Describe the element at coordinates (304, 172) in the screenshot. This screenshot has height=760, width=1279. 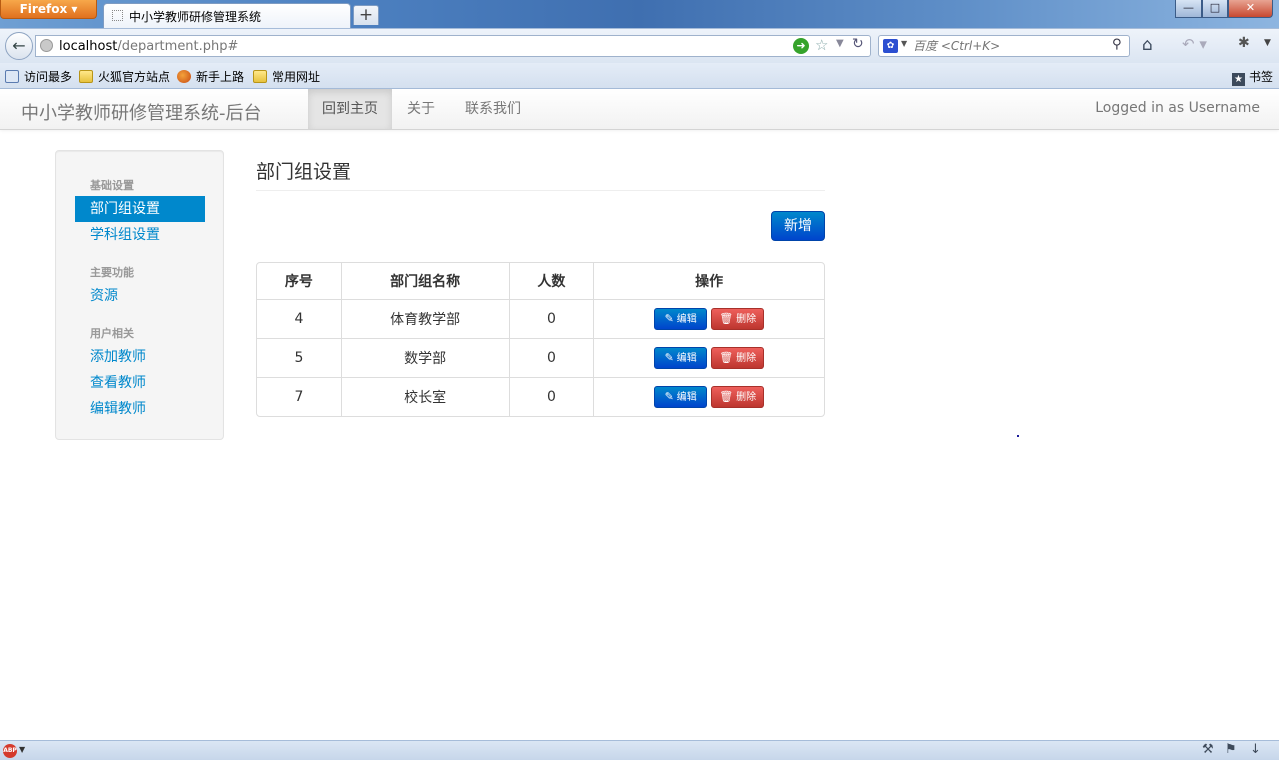
I see `page-title: 部门组设置` at that location.